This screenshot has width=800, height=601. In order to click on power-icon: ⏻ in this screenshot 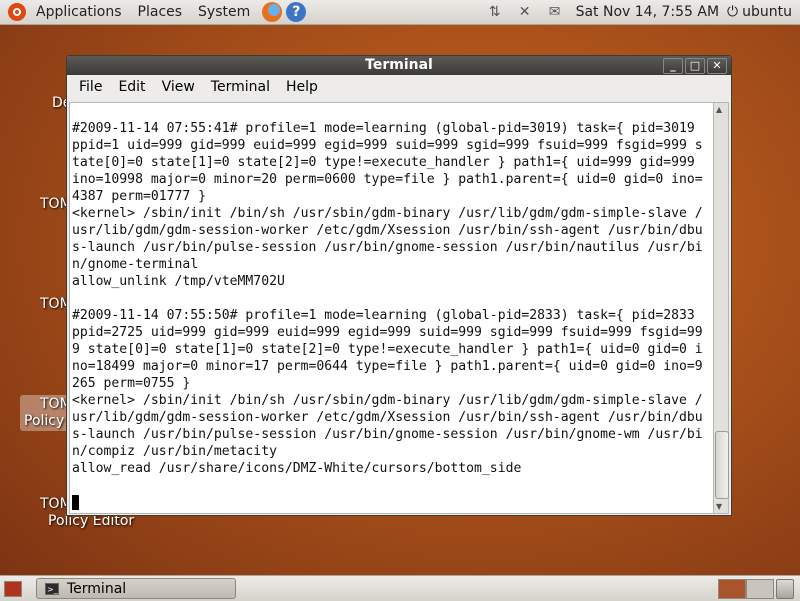, I will do `click(732, 12)`.